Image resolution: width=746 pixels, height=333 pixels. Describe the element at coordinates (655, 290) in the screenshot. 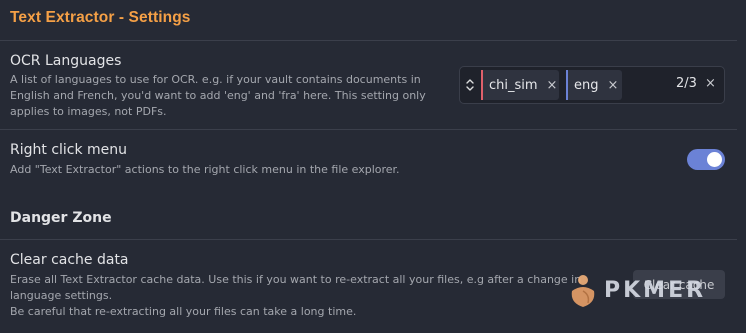

I see `watermark-text: PKMER` at that location.